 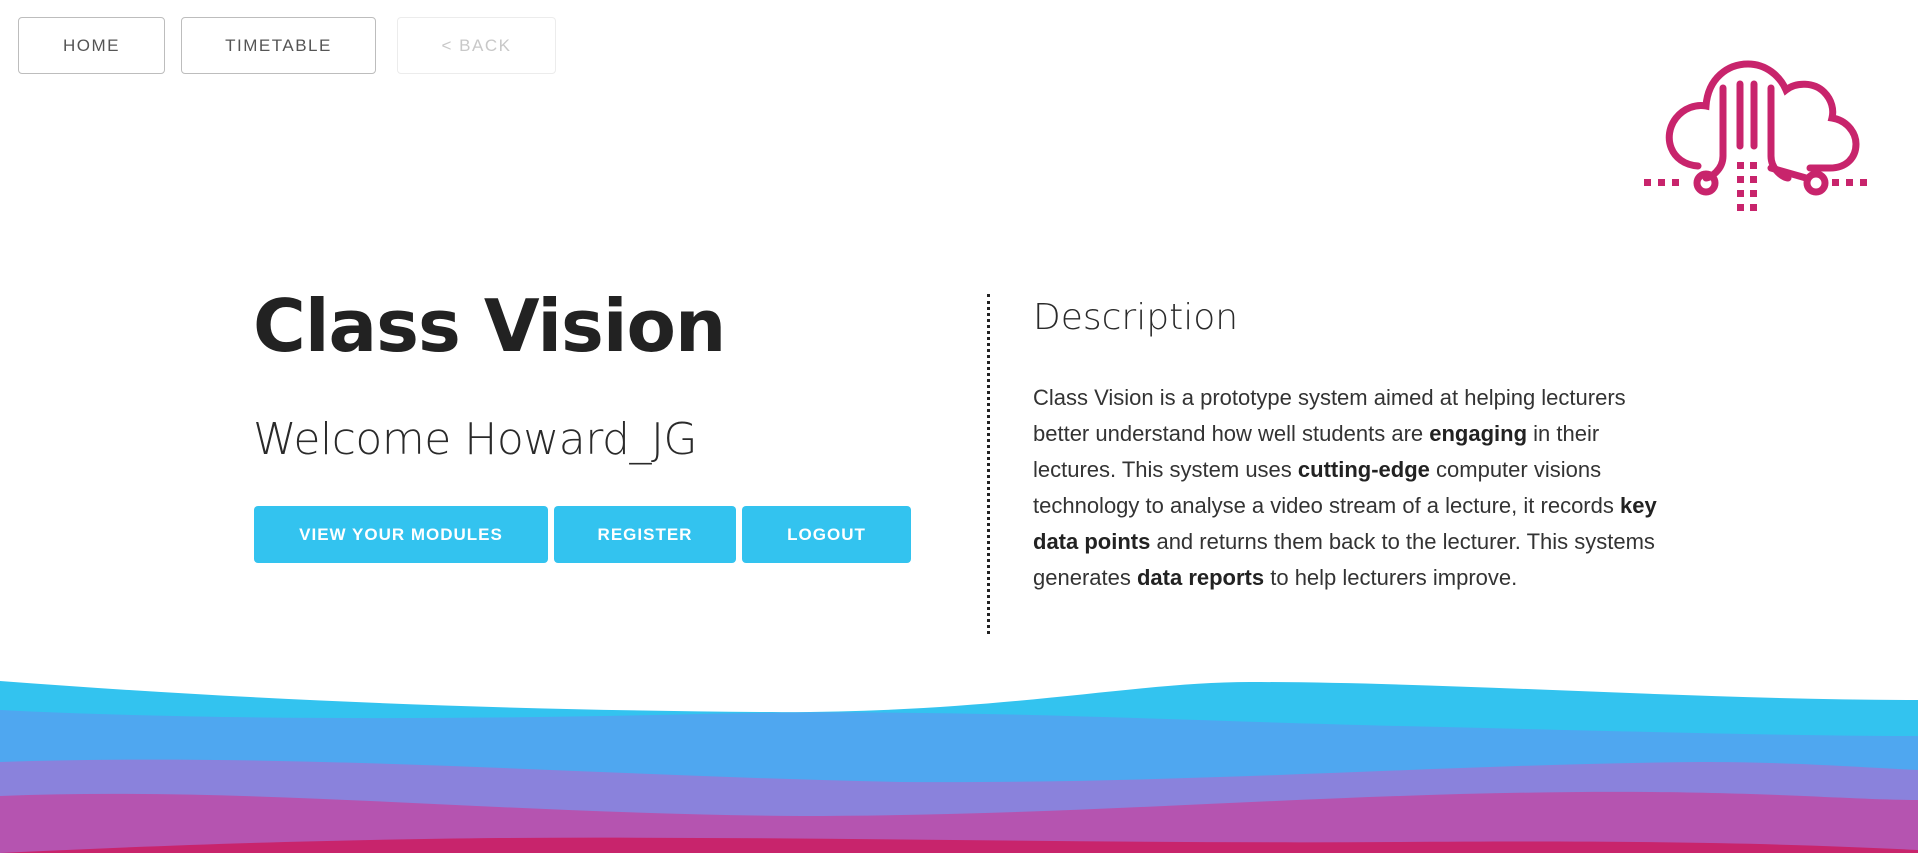 What do you see at coordinates (401, 534) in the screenshot?
I see `view-modules-button: VIEW YOUR MODULES` at bounding box center [401, 534].